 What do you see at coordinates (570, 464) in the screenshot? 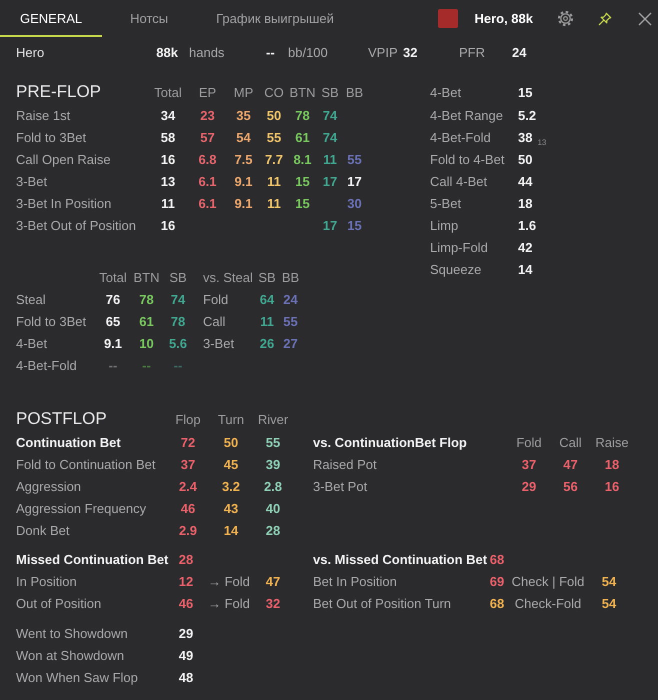
I see `stat-value: 47` at bounding box center [570, 464].